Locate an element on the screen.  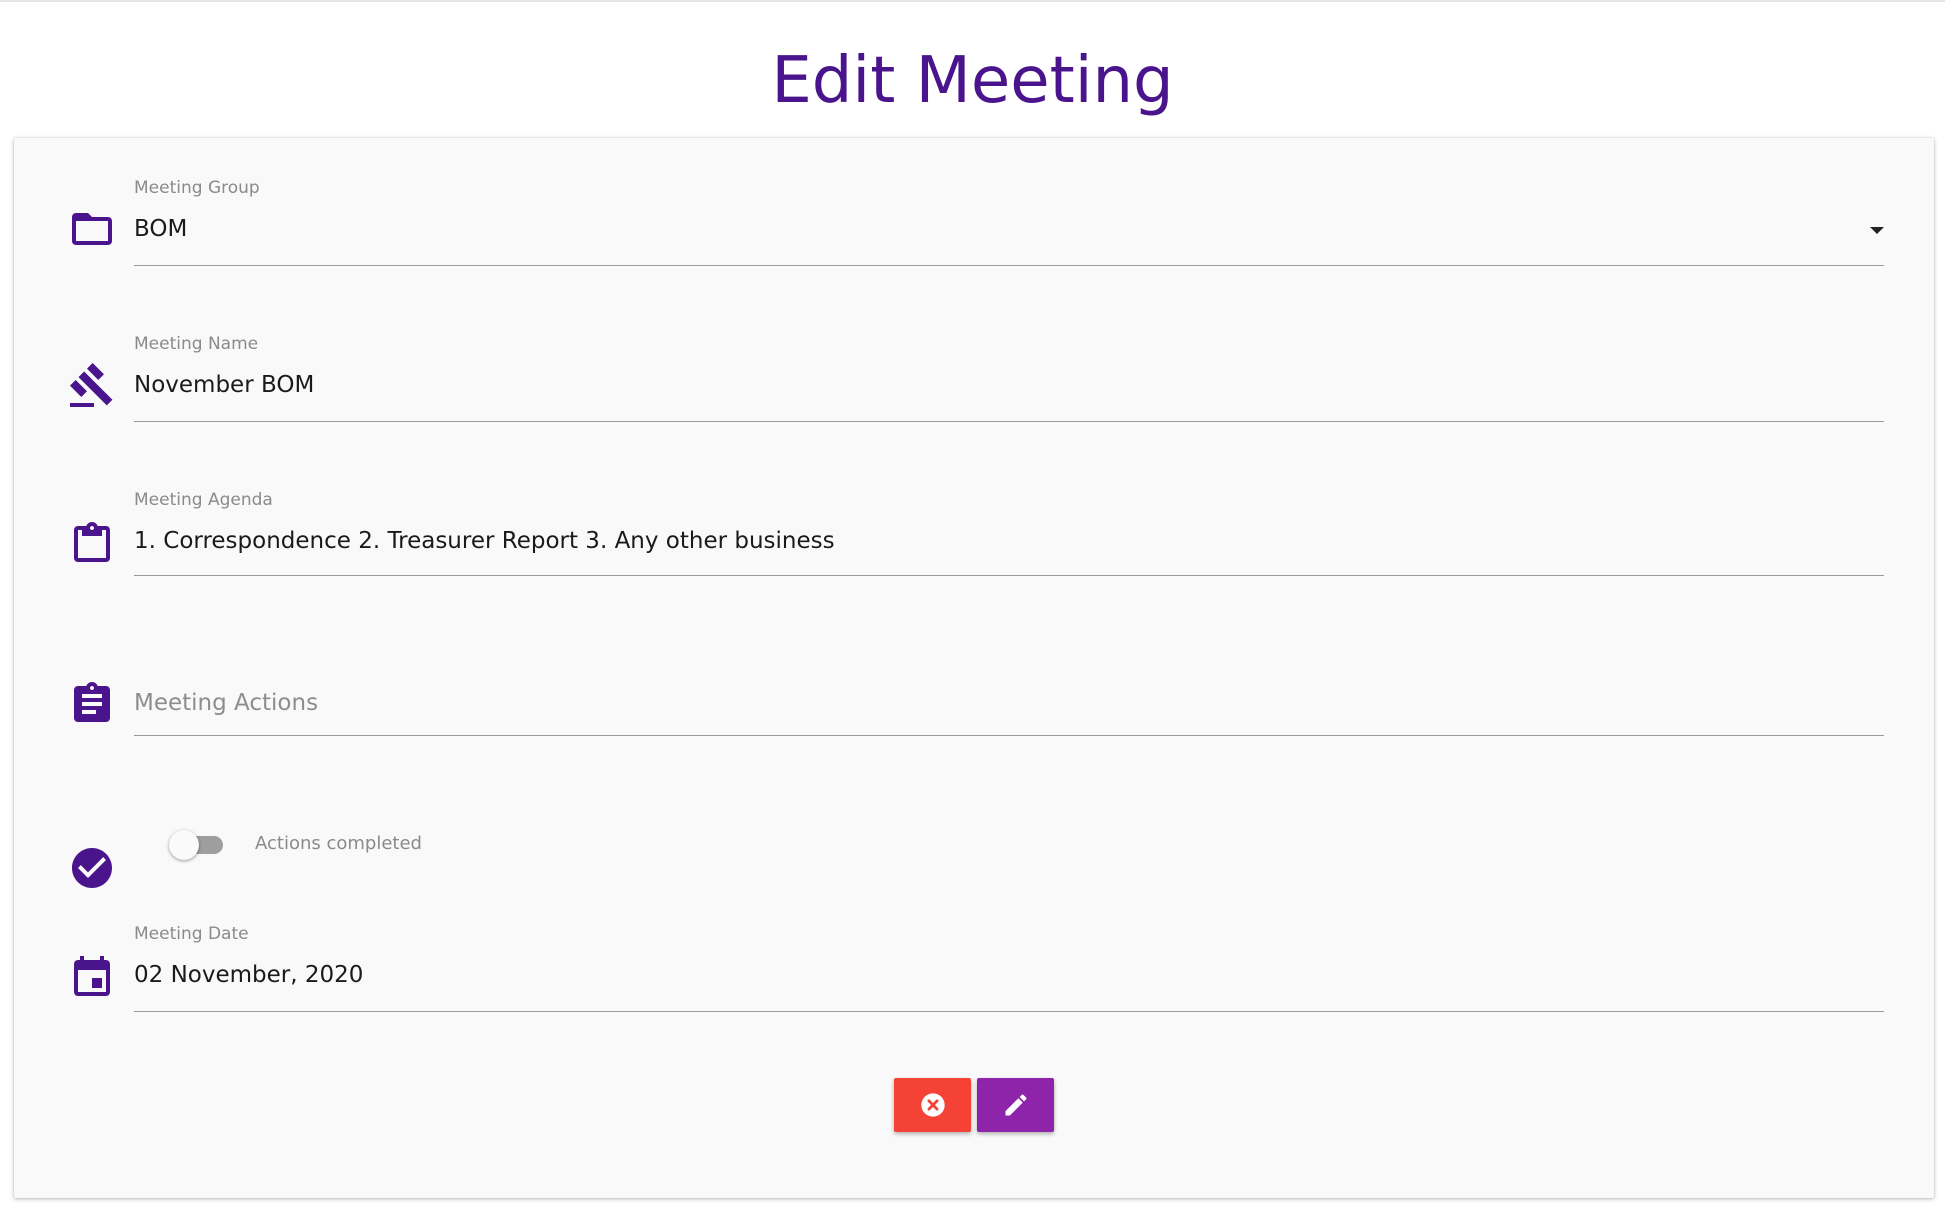
meeting-agenda-underline is located at coordinates (1009, 575).